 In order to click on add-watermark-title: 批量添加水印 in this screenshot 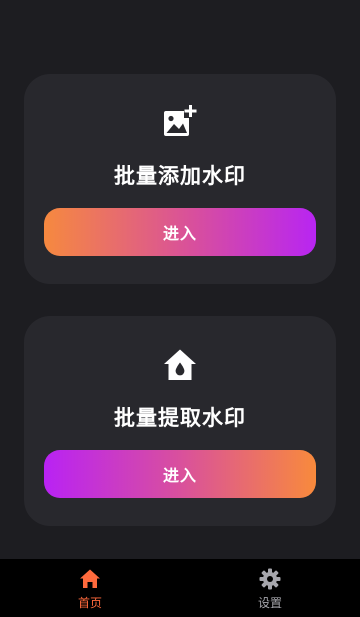, I will do `click(180, 176)`.